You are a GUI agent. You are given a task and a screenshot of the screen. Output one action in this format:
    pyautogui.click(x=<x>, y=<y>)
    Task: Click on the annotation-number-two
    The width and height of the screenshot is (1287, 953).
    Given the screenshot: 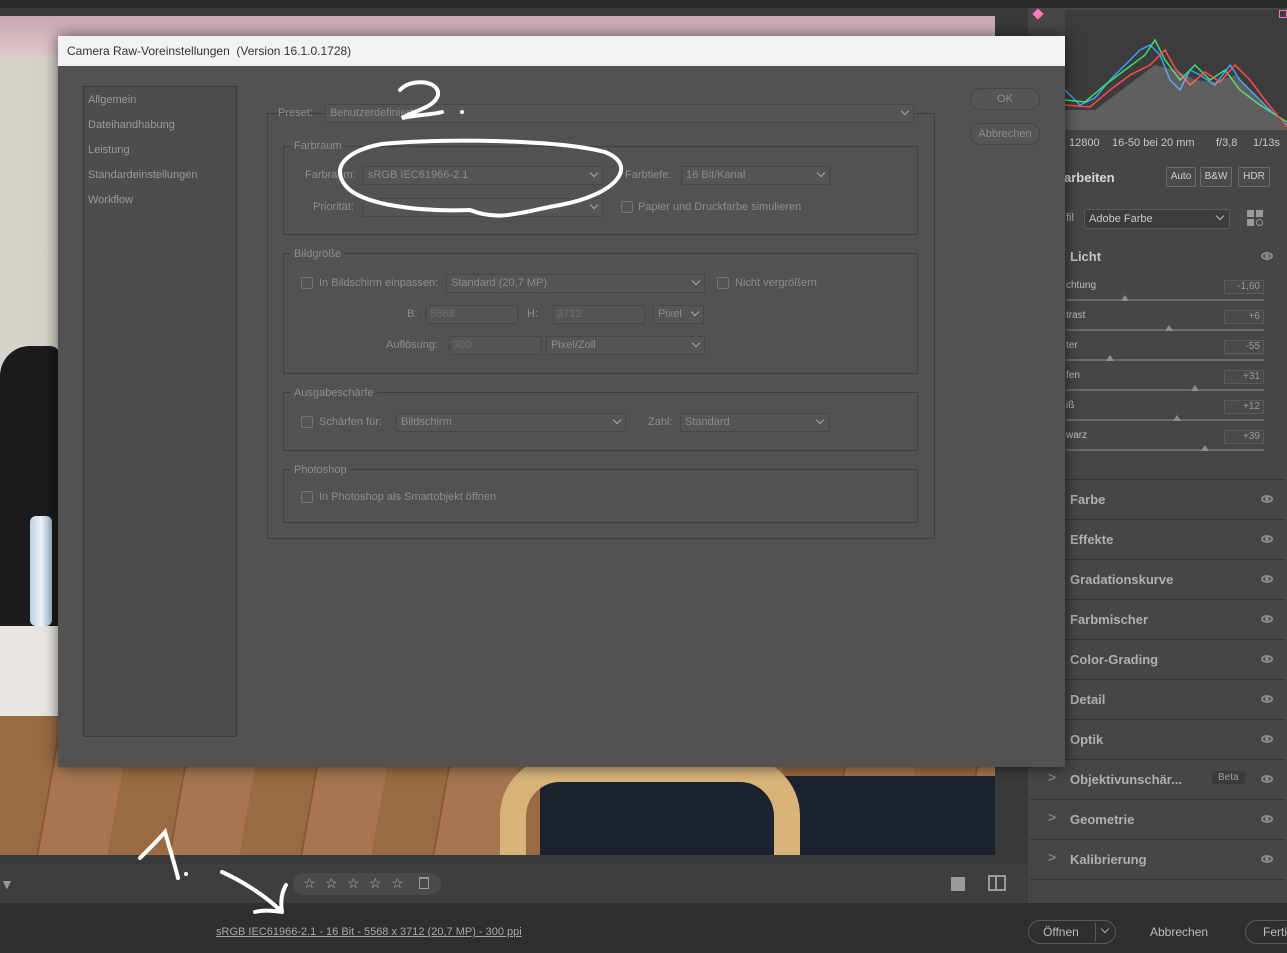 What is the action you would take?
    pyautogui.click(x=421, y=100)
    